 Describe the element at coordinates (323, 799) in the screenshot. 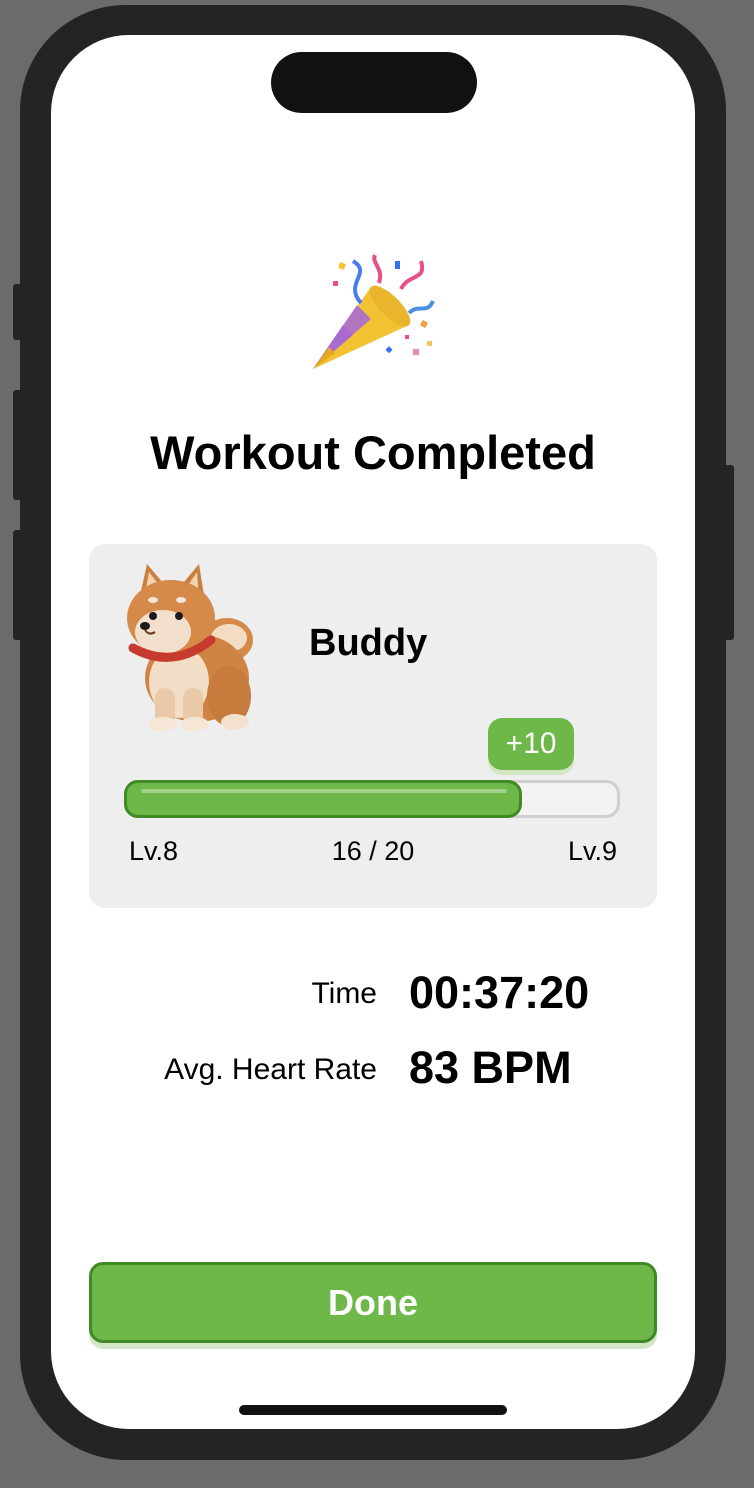

I see `xp-progress-fill` at that location.